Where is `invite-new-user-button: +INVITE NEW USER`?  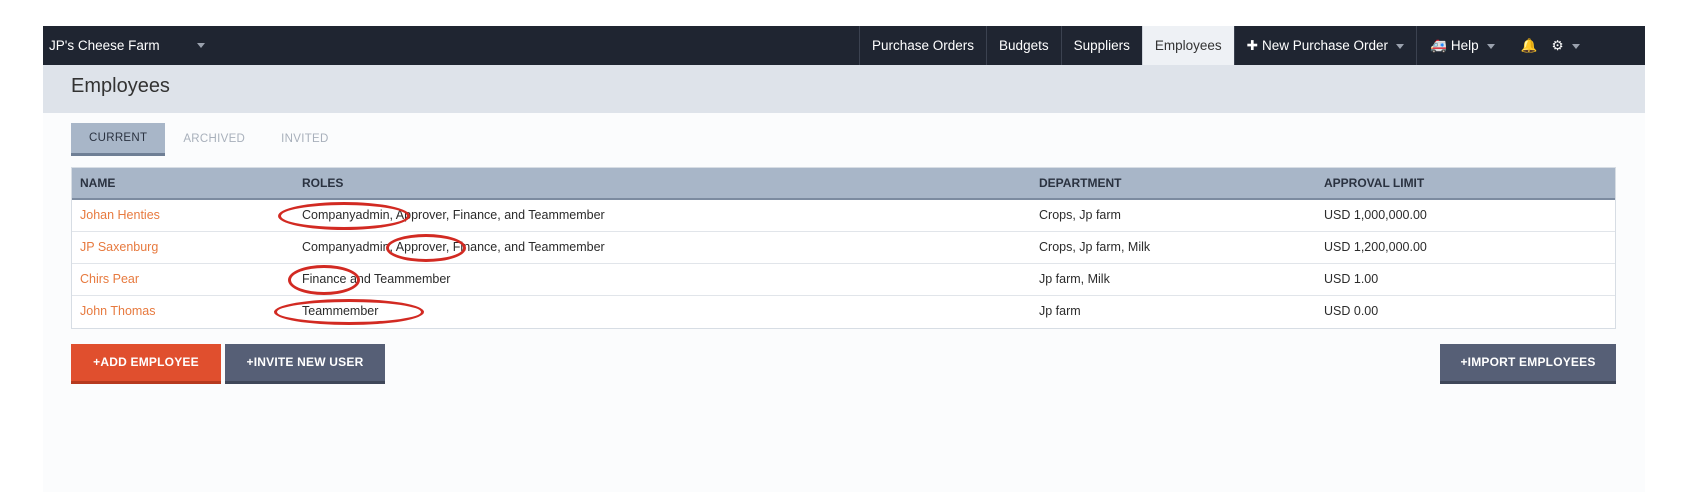
invite-new-user-button: +INVITE NEW USER is located at coordinates (305, 364).